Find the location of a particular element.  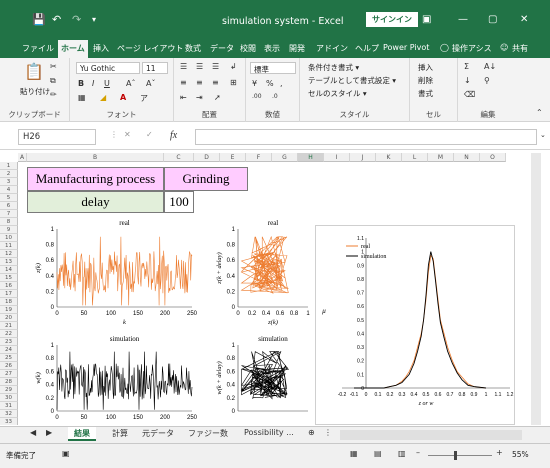

formula-input is located at coordinates (366, 137).